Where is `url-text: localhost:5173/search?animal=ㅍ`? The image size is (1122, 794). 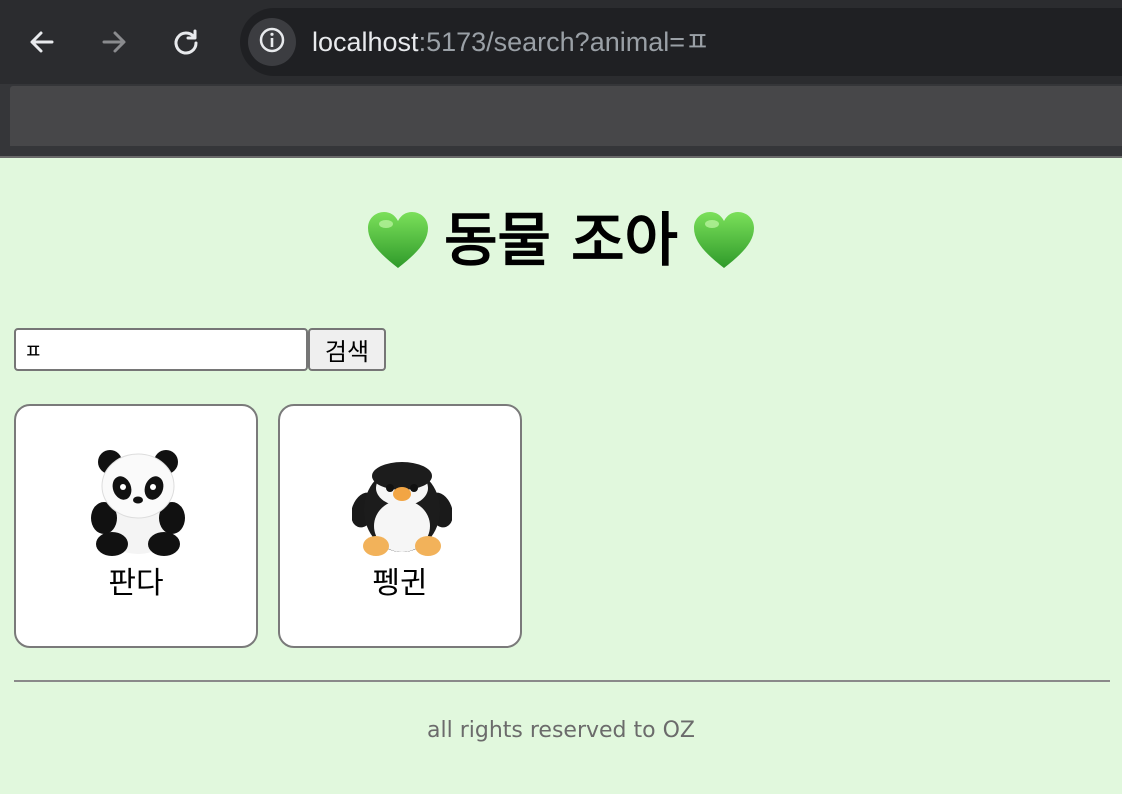
url-text: localhost:5173/search?animal=ㅍ is located at coordinates (511, 42).